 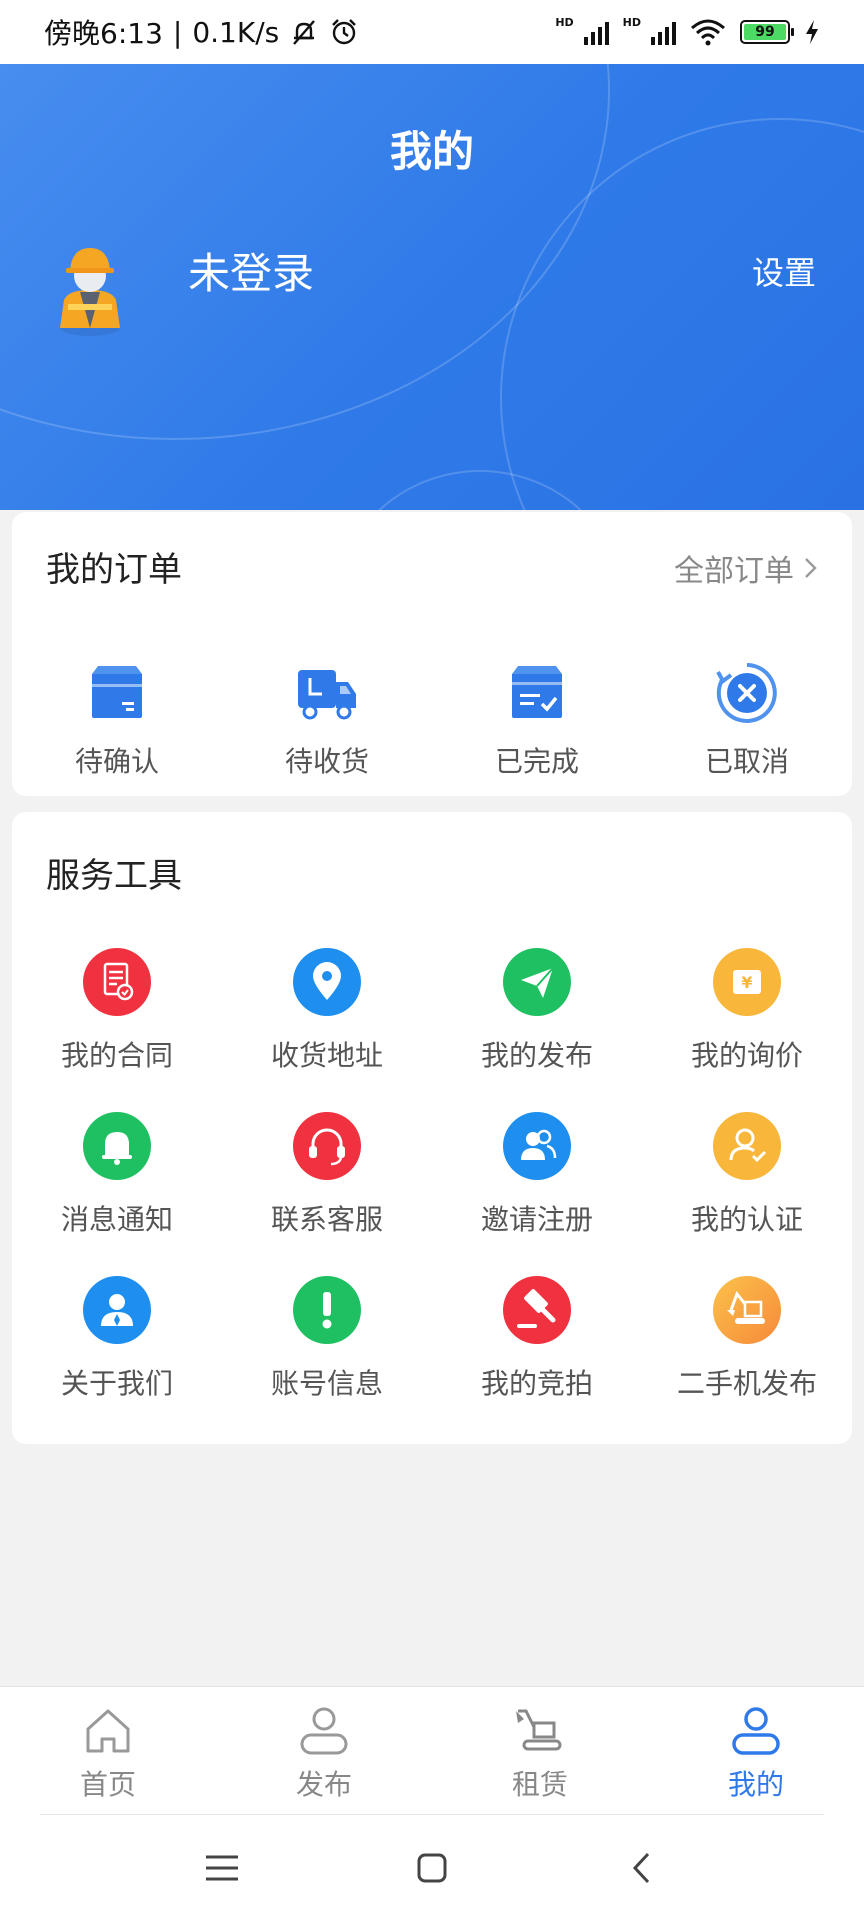 I want to click on home-icon, so click(x=108, y=1731).